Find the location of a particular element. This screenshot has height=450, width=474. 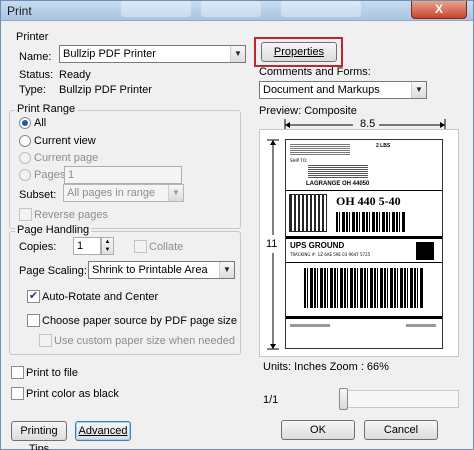

choose-paper-checkbox is located at coordinates (33, 320).